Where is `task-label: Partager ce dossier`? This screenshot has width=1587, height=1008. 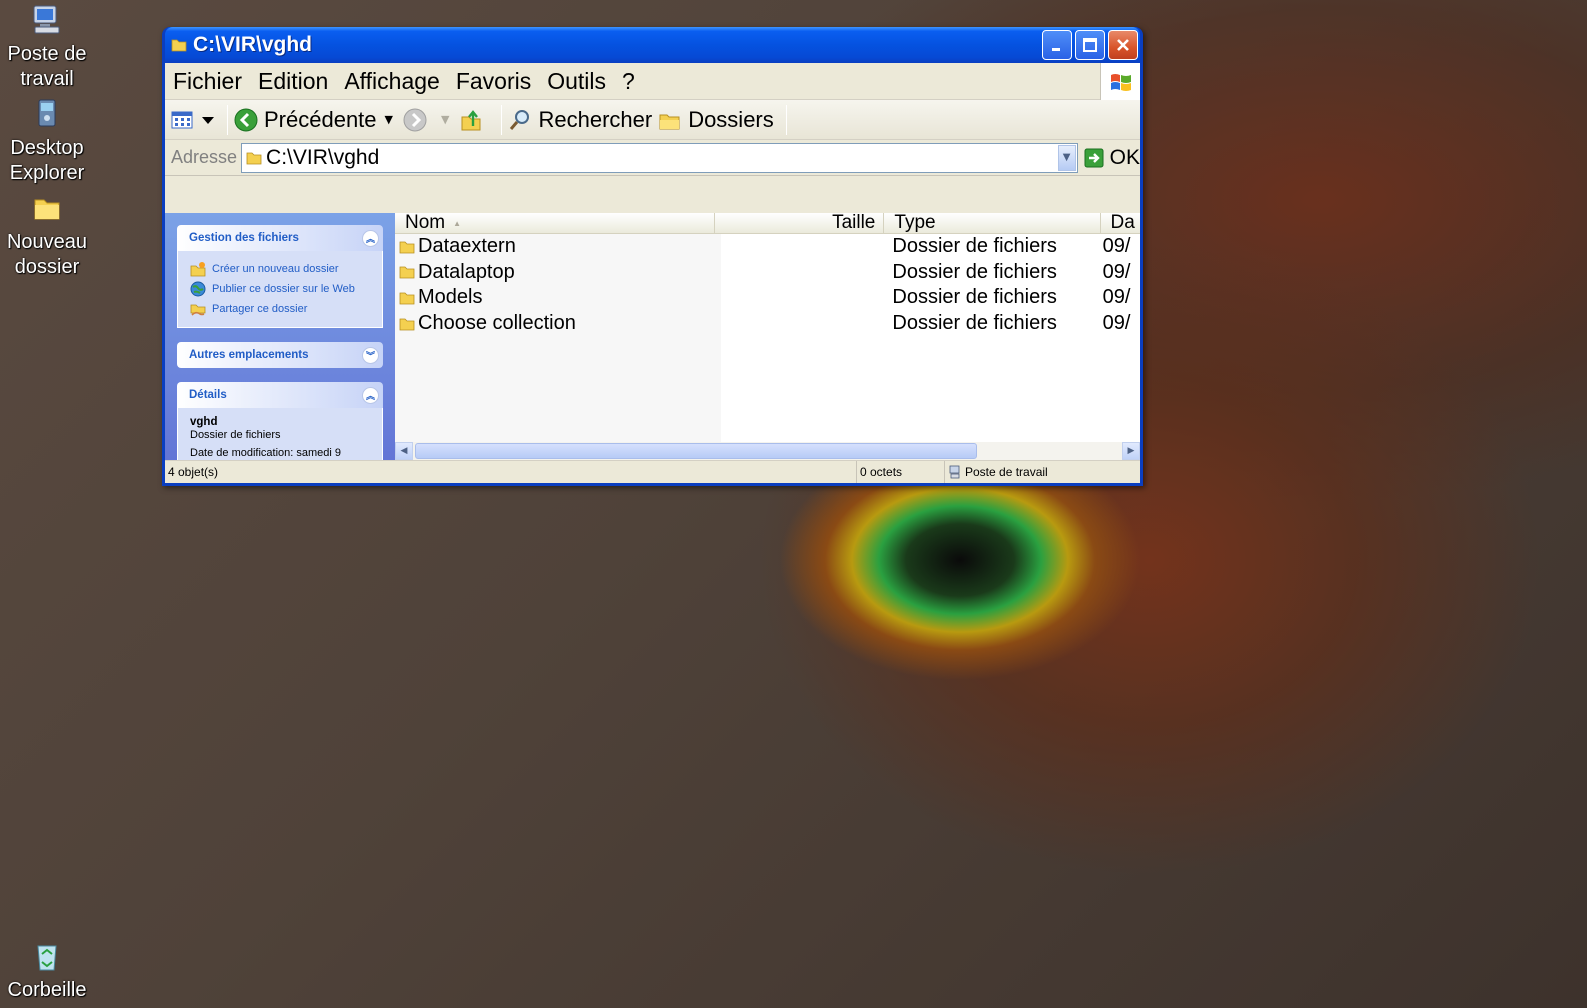 task-label: Partager ce dossier is located at coordinates (260, 309).